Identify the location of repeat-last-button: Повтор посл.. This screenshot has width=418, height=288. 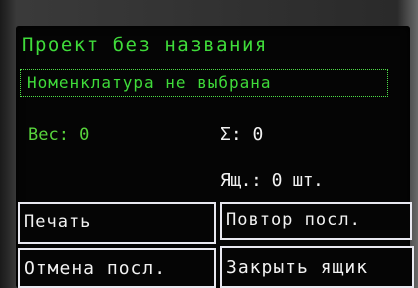
(316, 221).